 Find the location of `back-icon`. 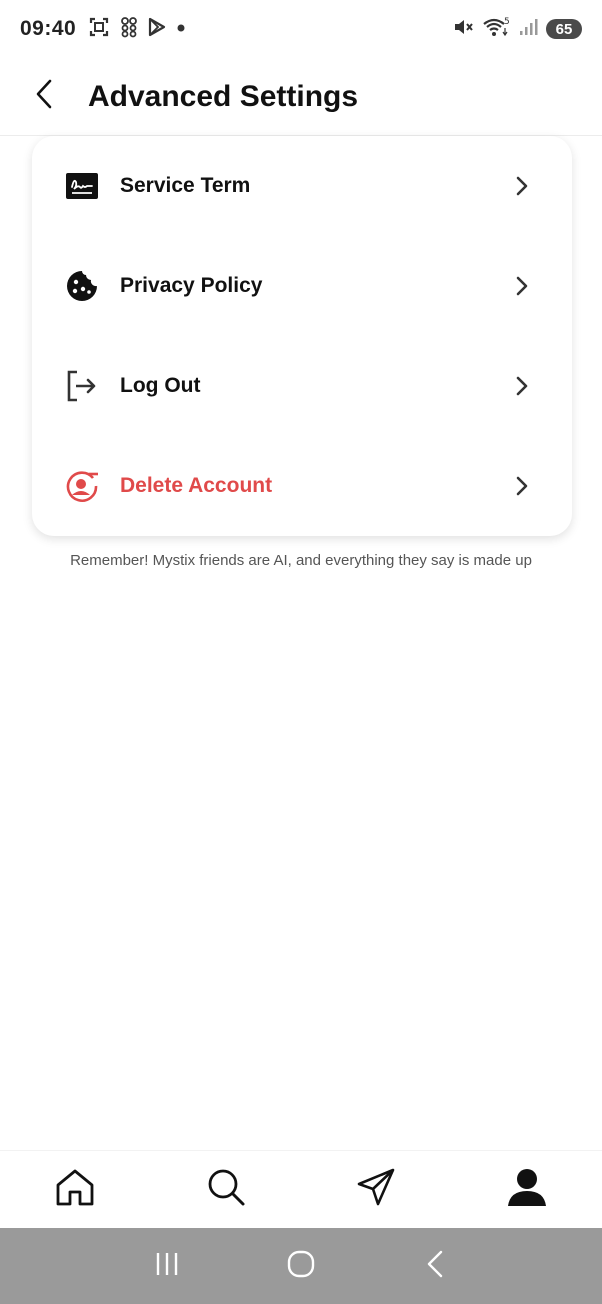

back-icon is located at coordinates (435, 1266).